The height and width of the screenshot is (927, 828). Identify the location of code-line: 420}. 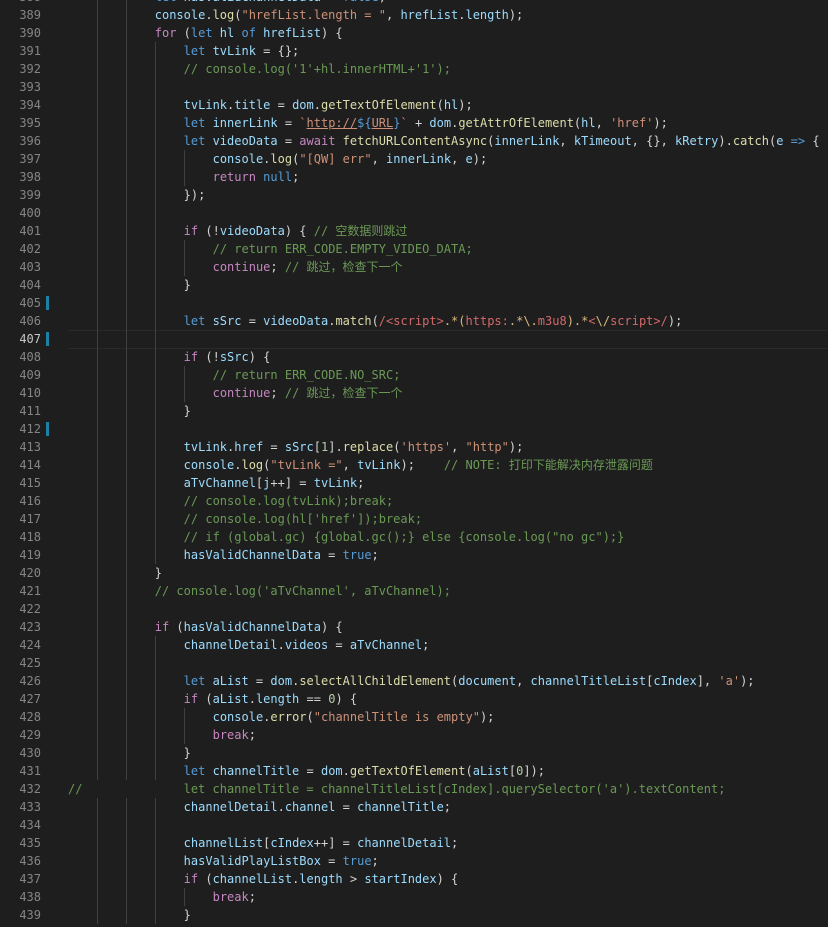
(414, 573).